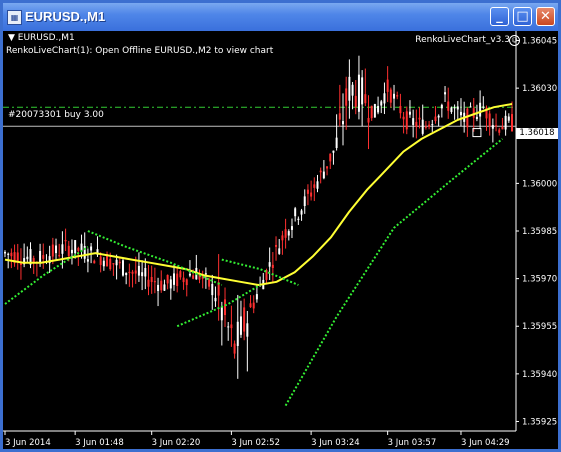  I want to click on current-price-marker: 1.36018, so click(537, 133).